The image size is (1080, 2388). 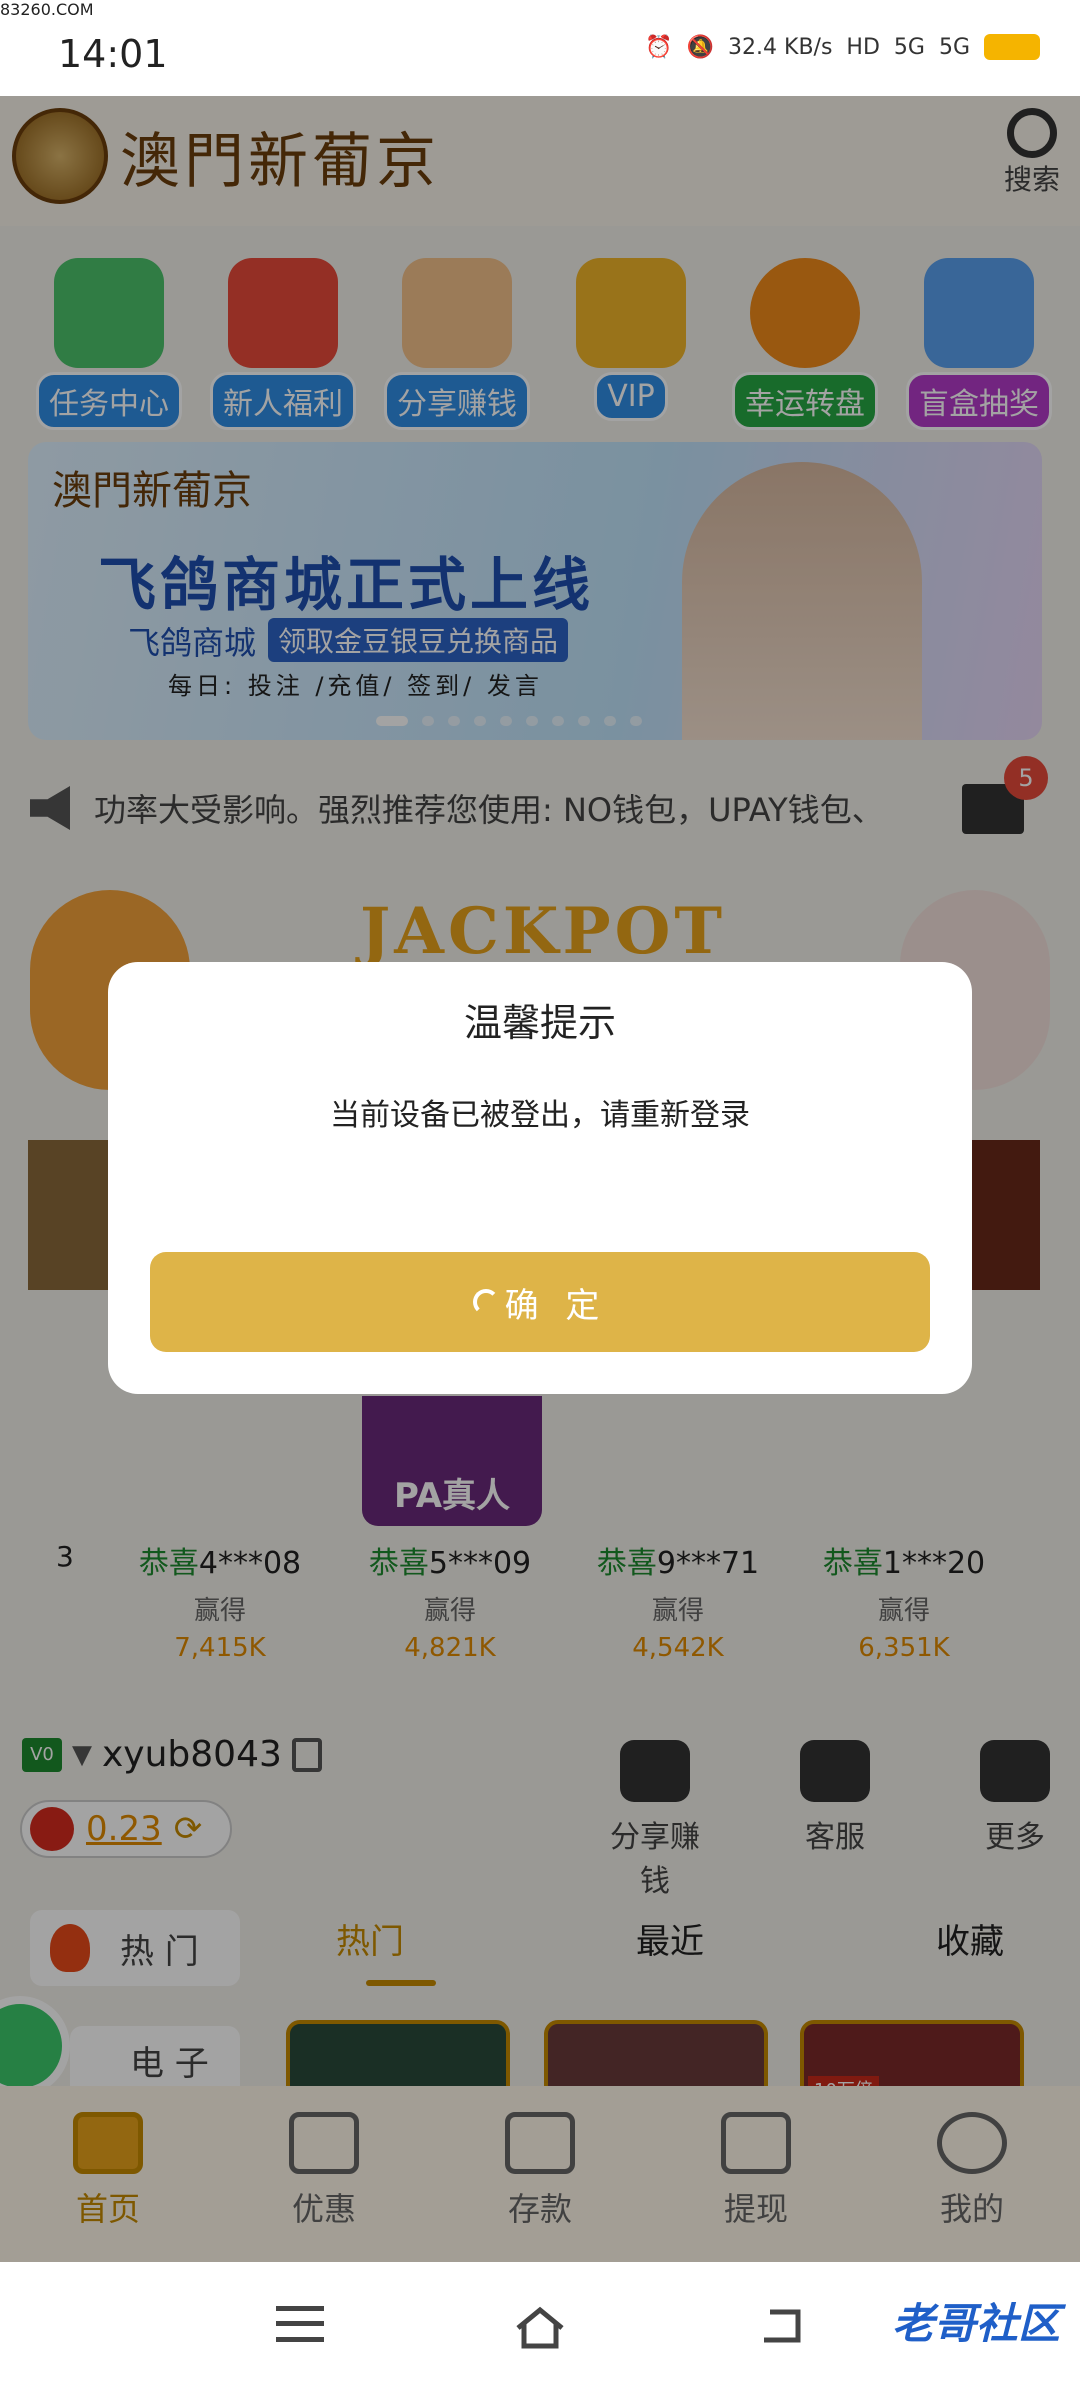 What do you see at coordinates (485, 1302) in the screenshot?
I see `loading-spinner-icon` at bounding box center [485, 1302].